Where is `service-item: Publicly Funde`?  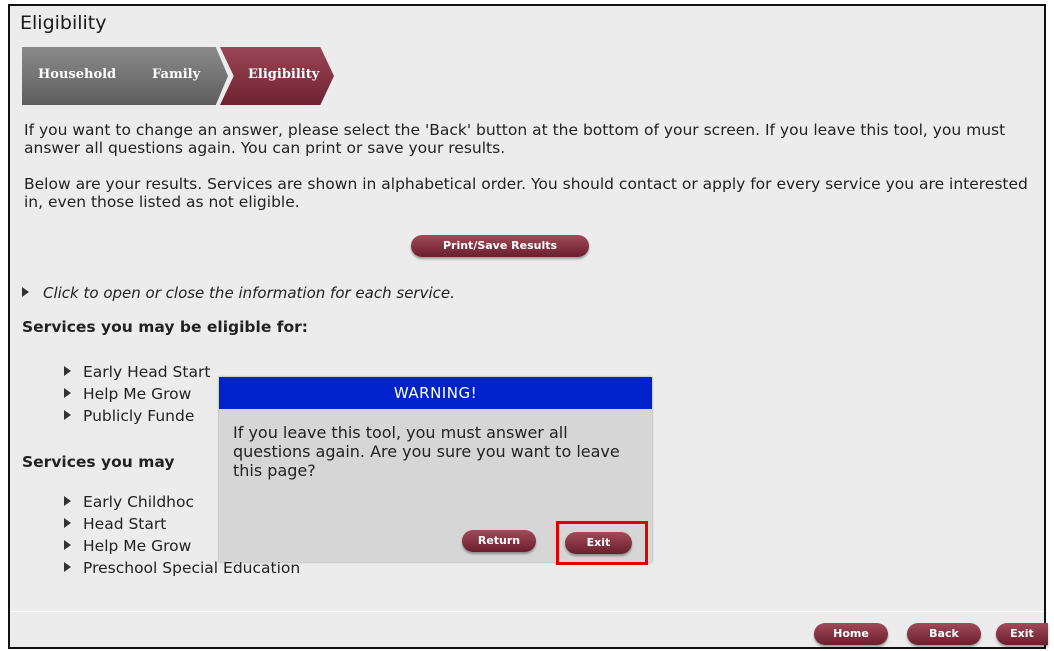 service-item: Publicly Funde is located at coordinates (137, 416).